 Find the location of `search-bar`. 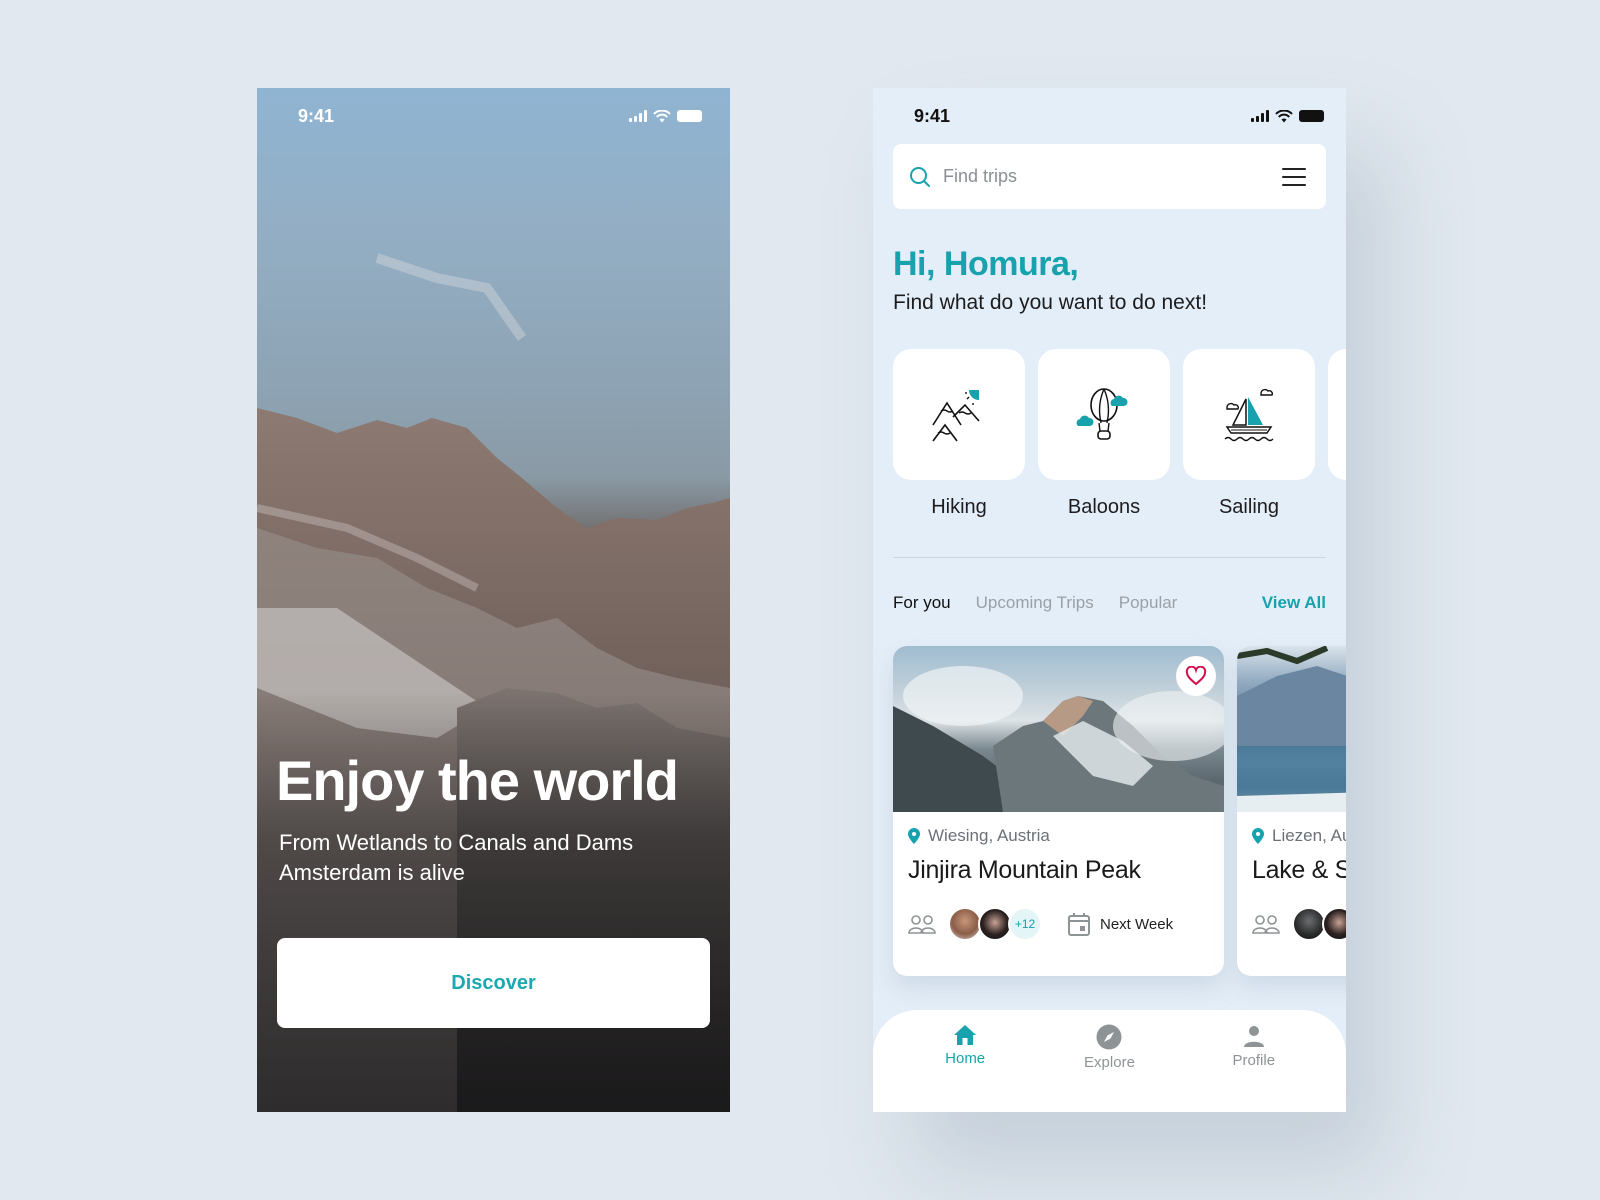

search-bar is located at coordinates (1109, 176).